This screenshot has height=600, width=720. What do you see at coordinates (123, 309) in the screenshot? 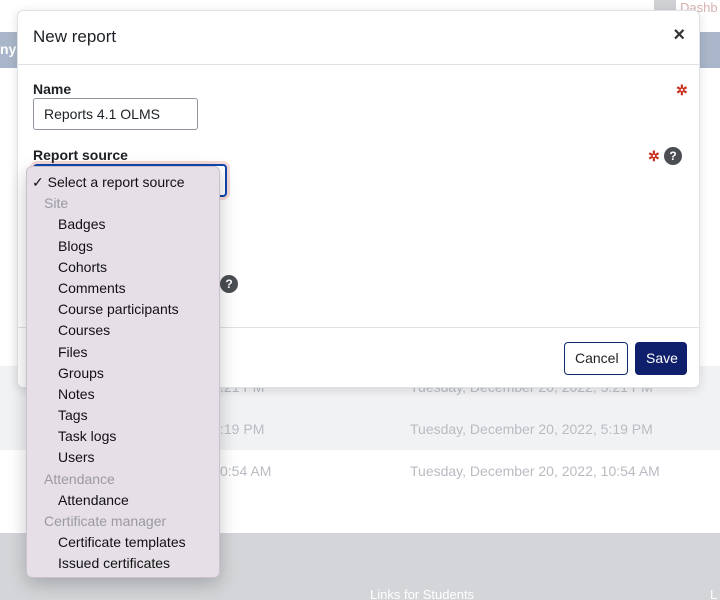
I see `option-course-participants: Course participants` at bounding box center [123, 309].